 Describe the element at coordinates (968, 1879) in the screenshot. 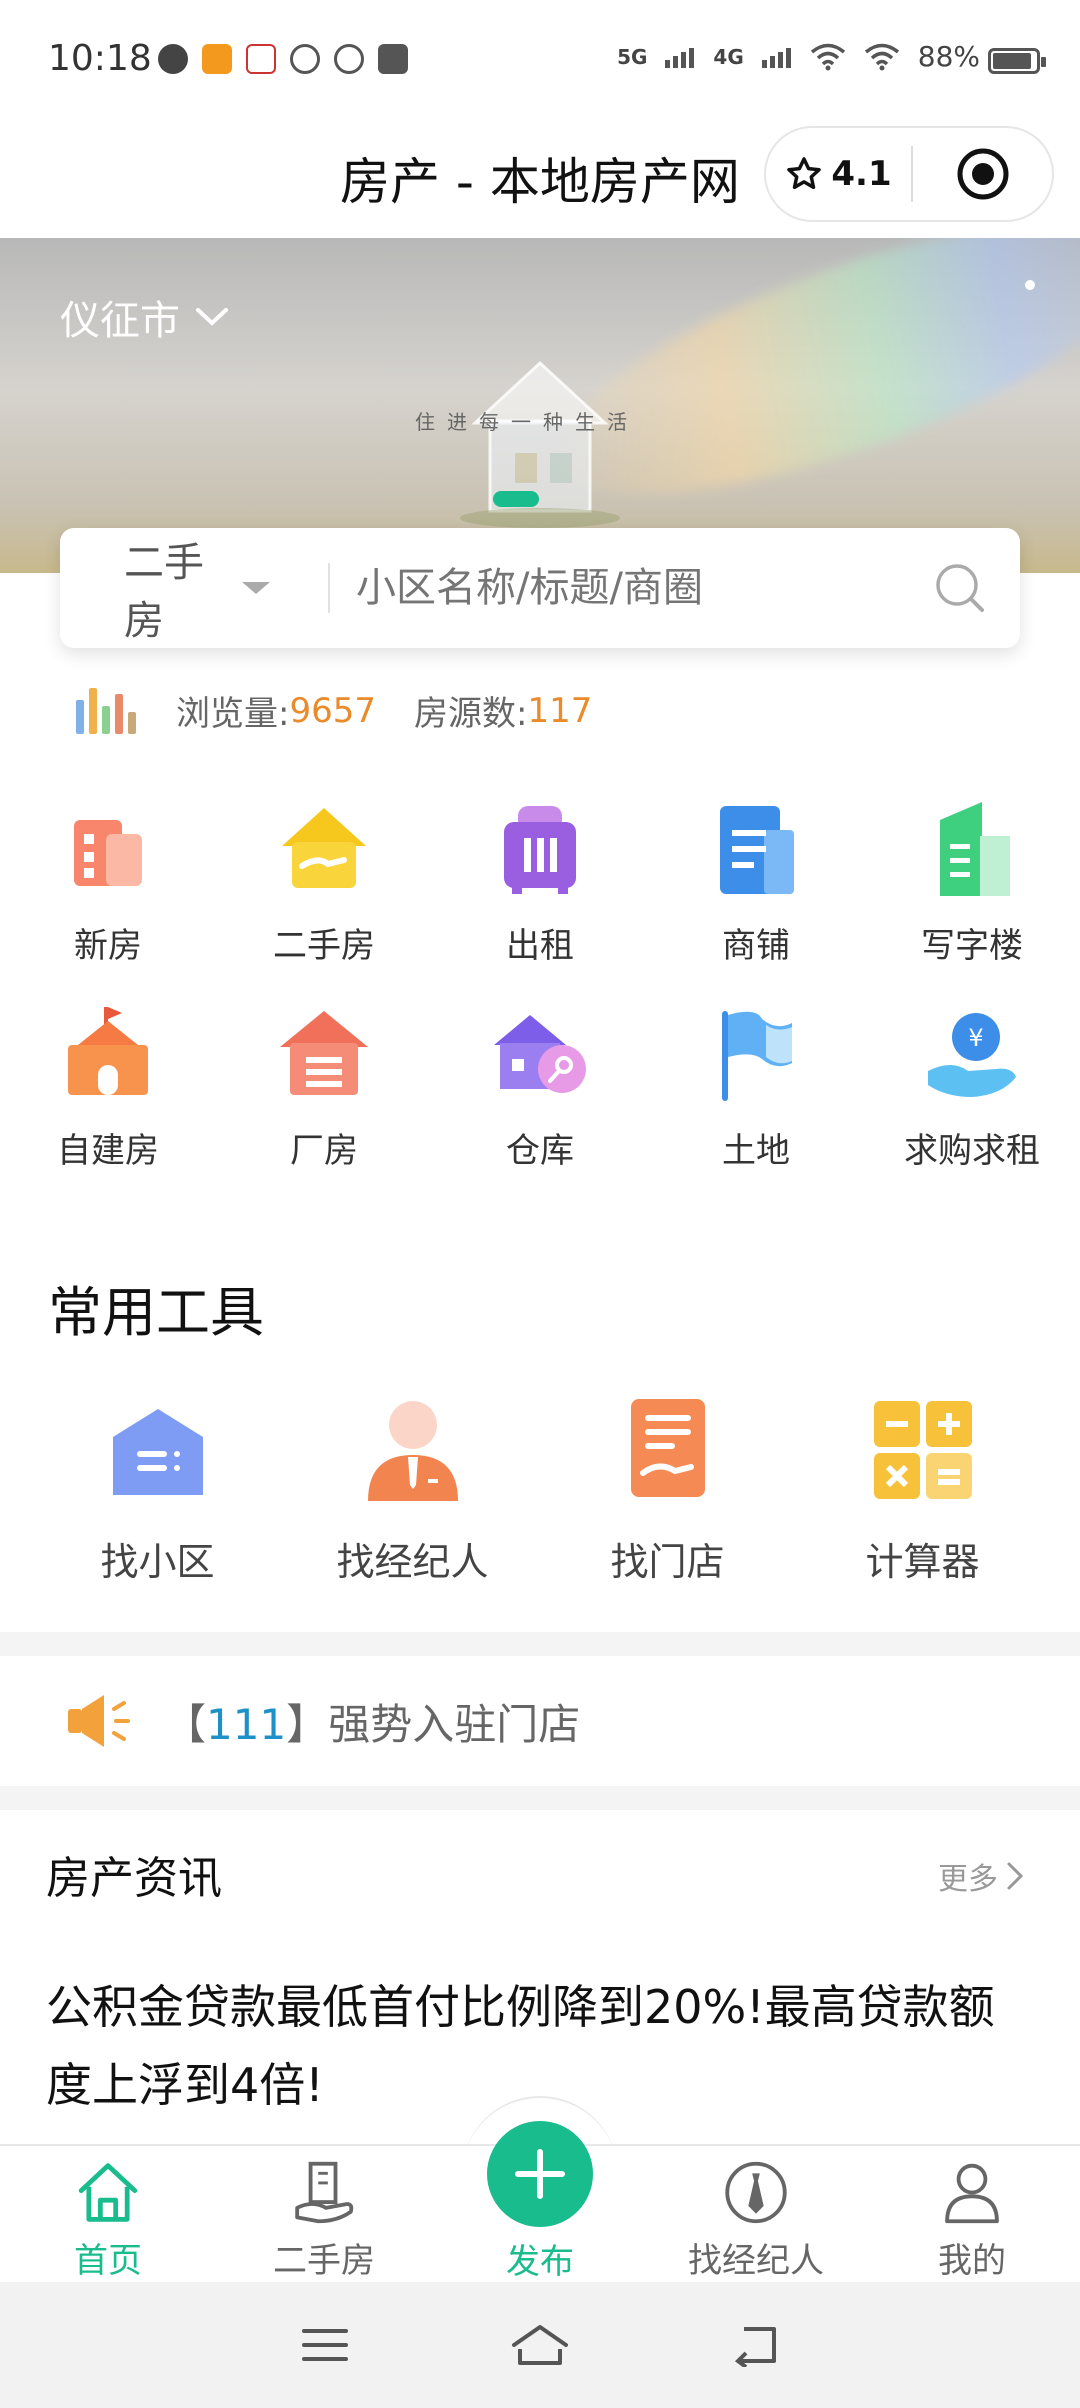

I see `more-label: 更多` at that location.